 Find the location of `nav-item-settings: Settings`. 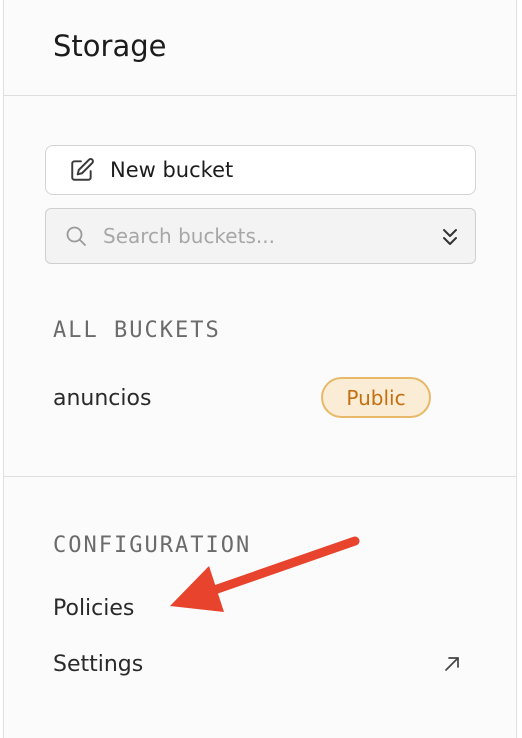

nav-item-settings: Settings is located at coordinates (98, 664).